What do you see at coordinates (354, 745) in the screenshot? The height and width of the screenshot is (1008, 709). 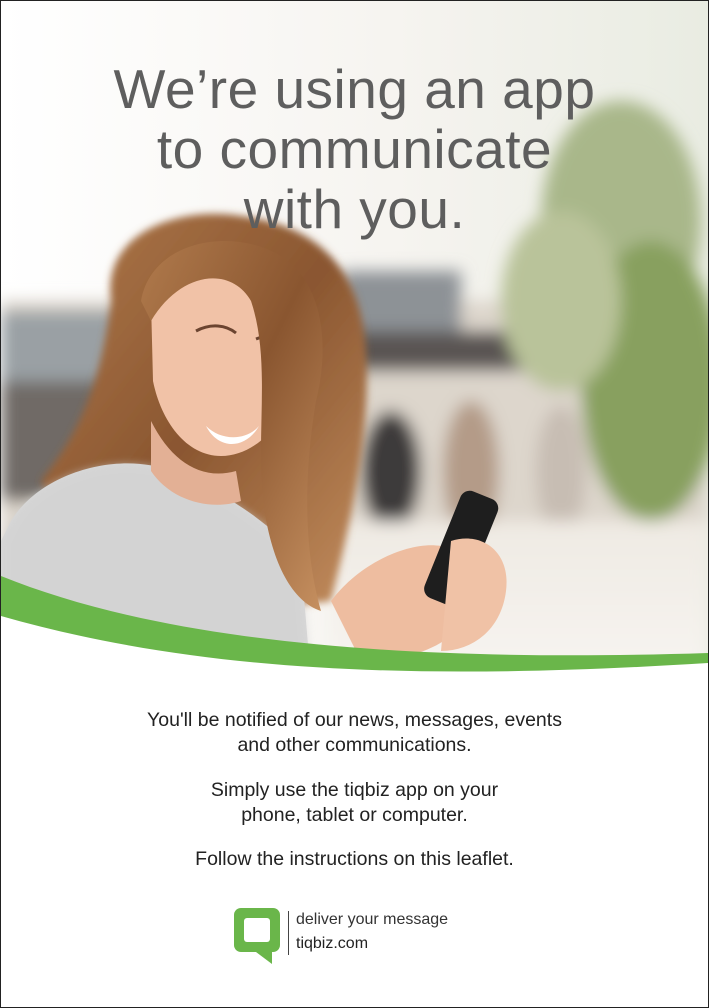 I see `intro-line-2: and other communications.` at bounding box center [354, 745].